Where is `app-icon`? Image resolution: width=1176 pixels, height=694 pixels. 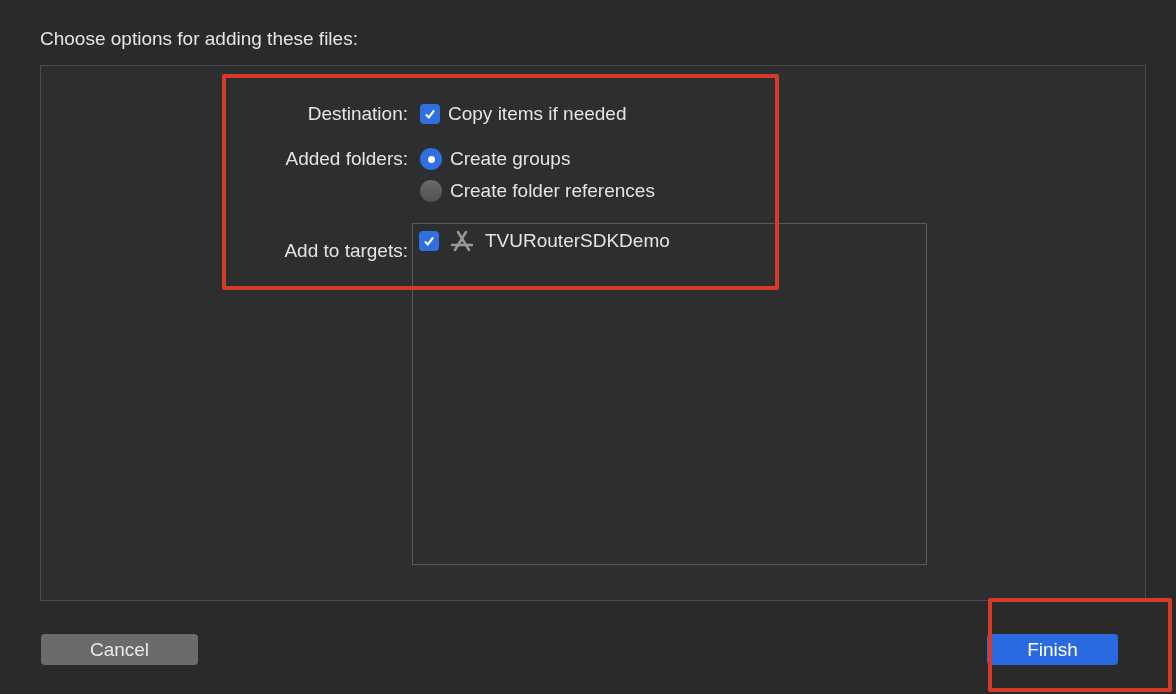 app-icon is located at coordinates (462, 241).